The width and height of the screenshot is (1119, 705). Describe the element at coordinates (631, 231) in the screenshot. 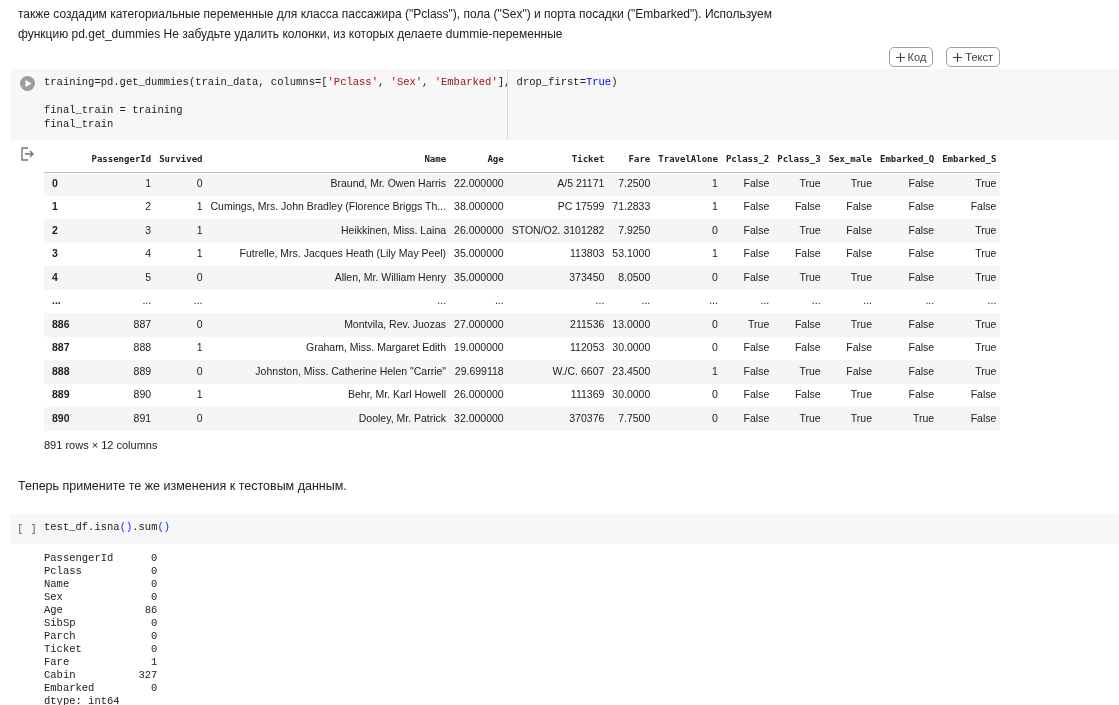

I see `table-cell: 7.9250` at that location.